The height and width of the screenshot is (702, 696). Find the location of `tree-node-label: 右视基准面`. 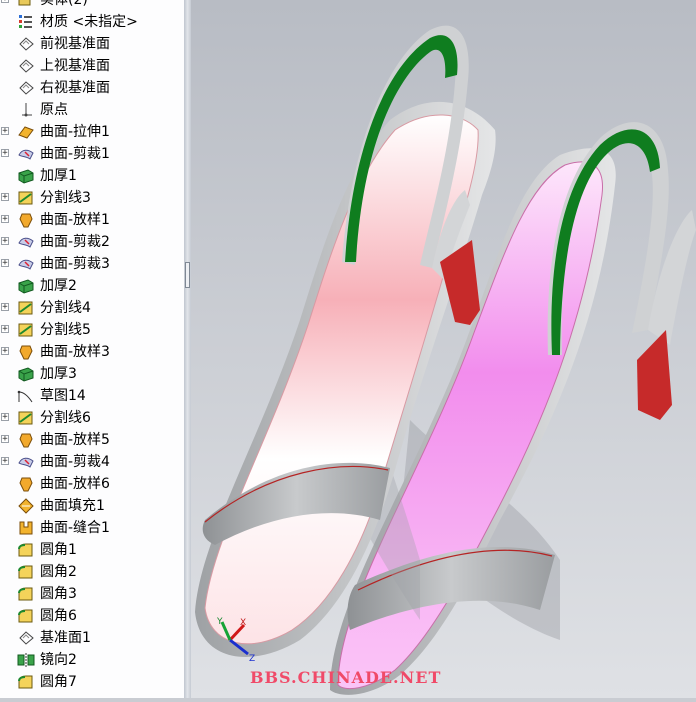

tree-node-label: 右视基准面 is located at coordinates (75, 88).